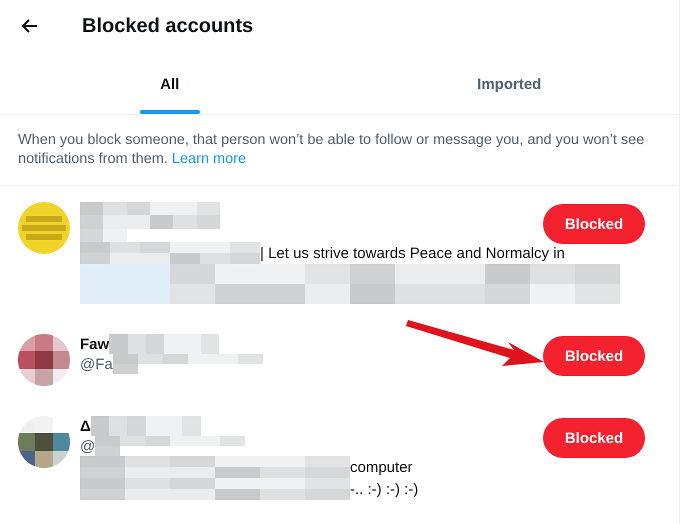  I want to click on account-name: Δ, so click(85, 426).